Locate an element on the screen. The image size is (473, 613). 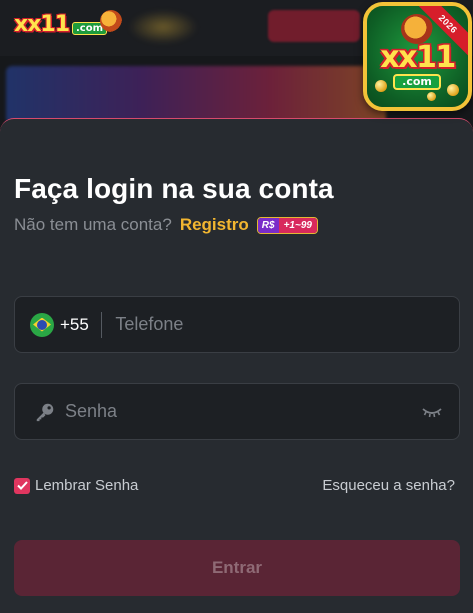
remember-checkbox is located at coordinates (22, 485).